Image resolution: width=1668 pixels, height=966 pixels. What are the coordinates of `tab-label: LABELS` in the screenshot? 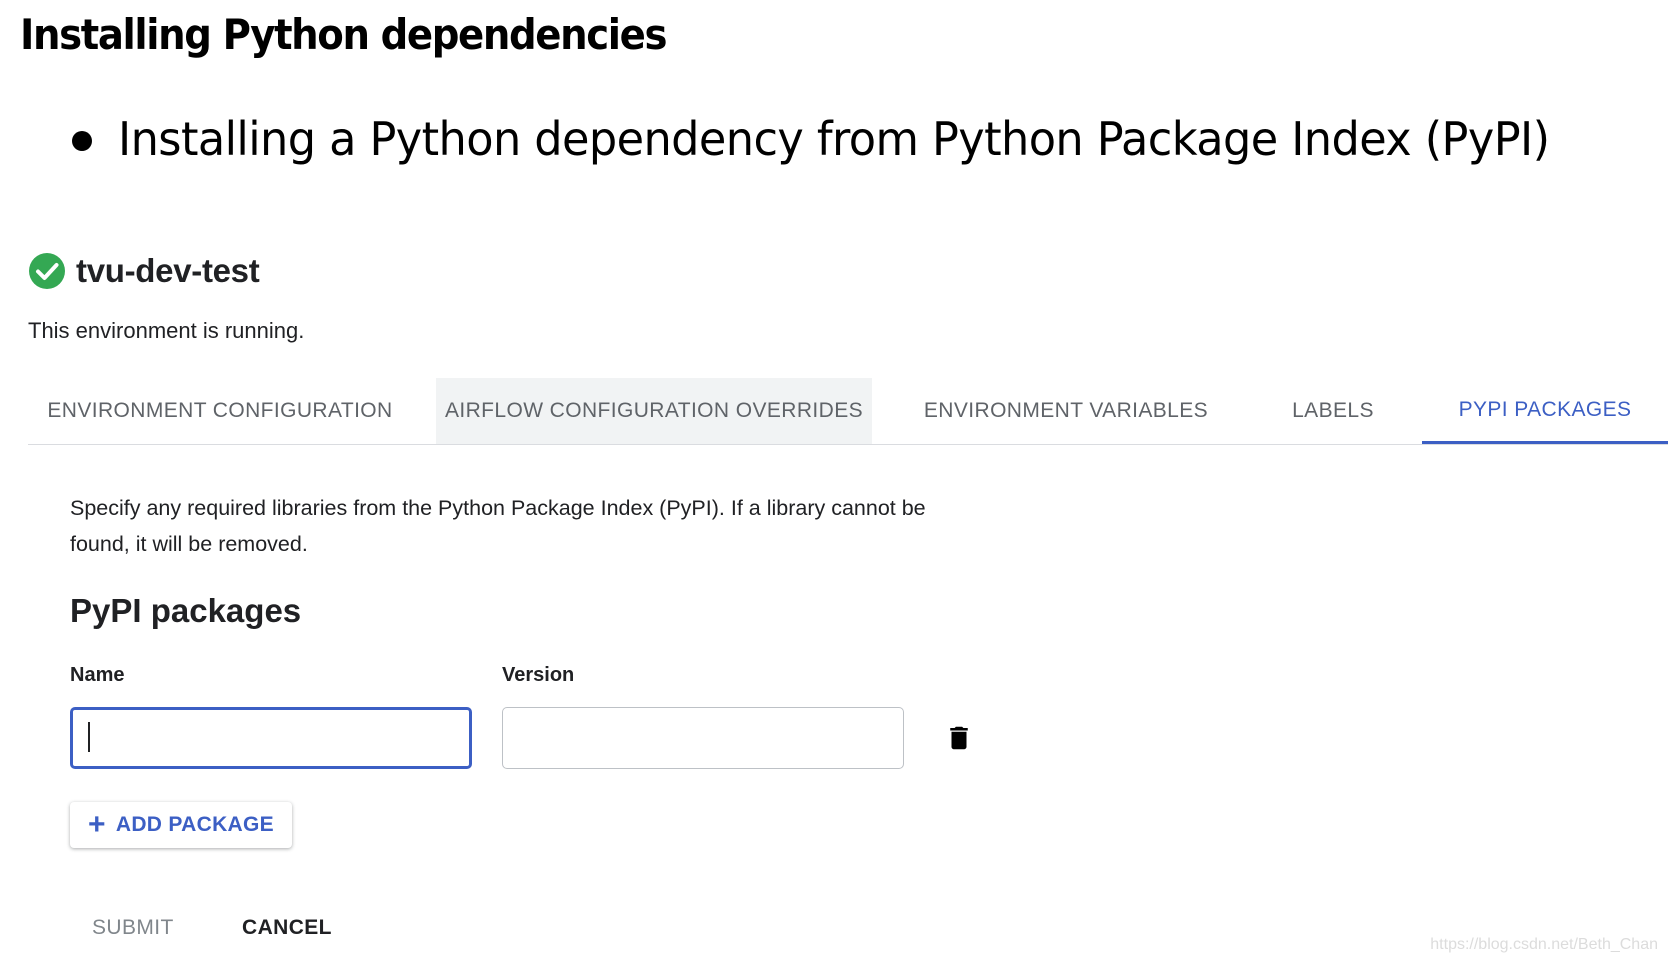 It's located at (1333, 410).